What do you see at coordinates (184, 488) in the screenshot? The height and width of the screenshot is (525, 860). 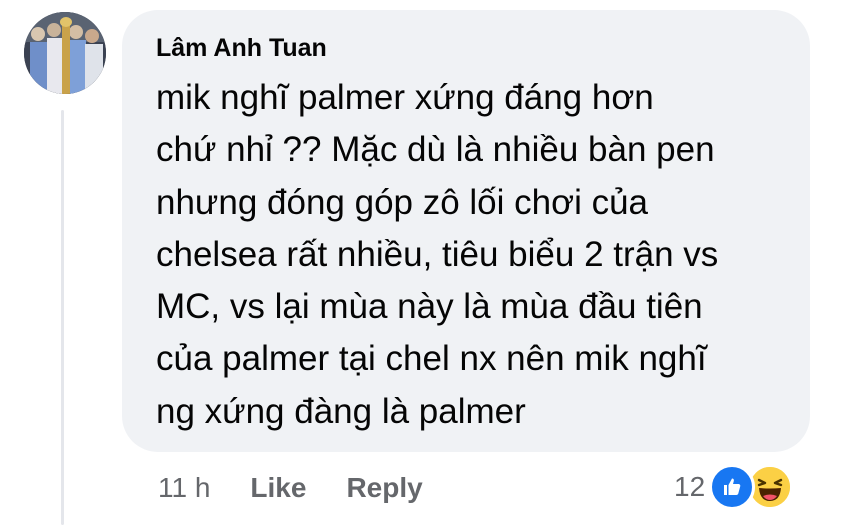 I see `comment-timestamp: 11 h` at bounding box center [184, 488].